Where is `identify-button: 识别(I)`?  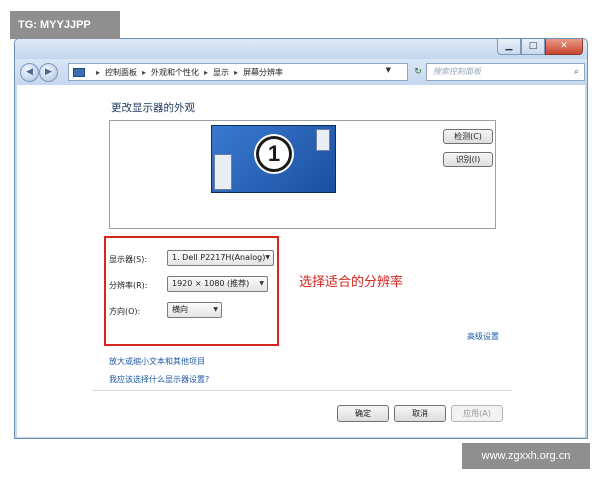
identify-button: 识别(I) is located at coordinates (468, 159).